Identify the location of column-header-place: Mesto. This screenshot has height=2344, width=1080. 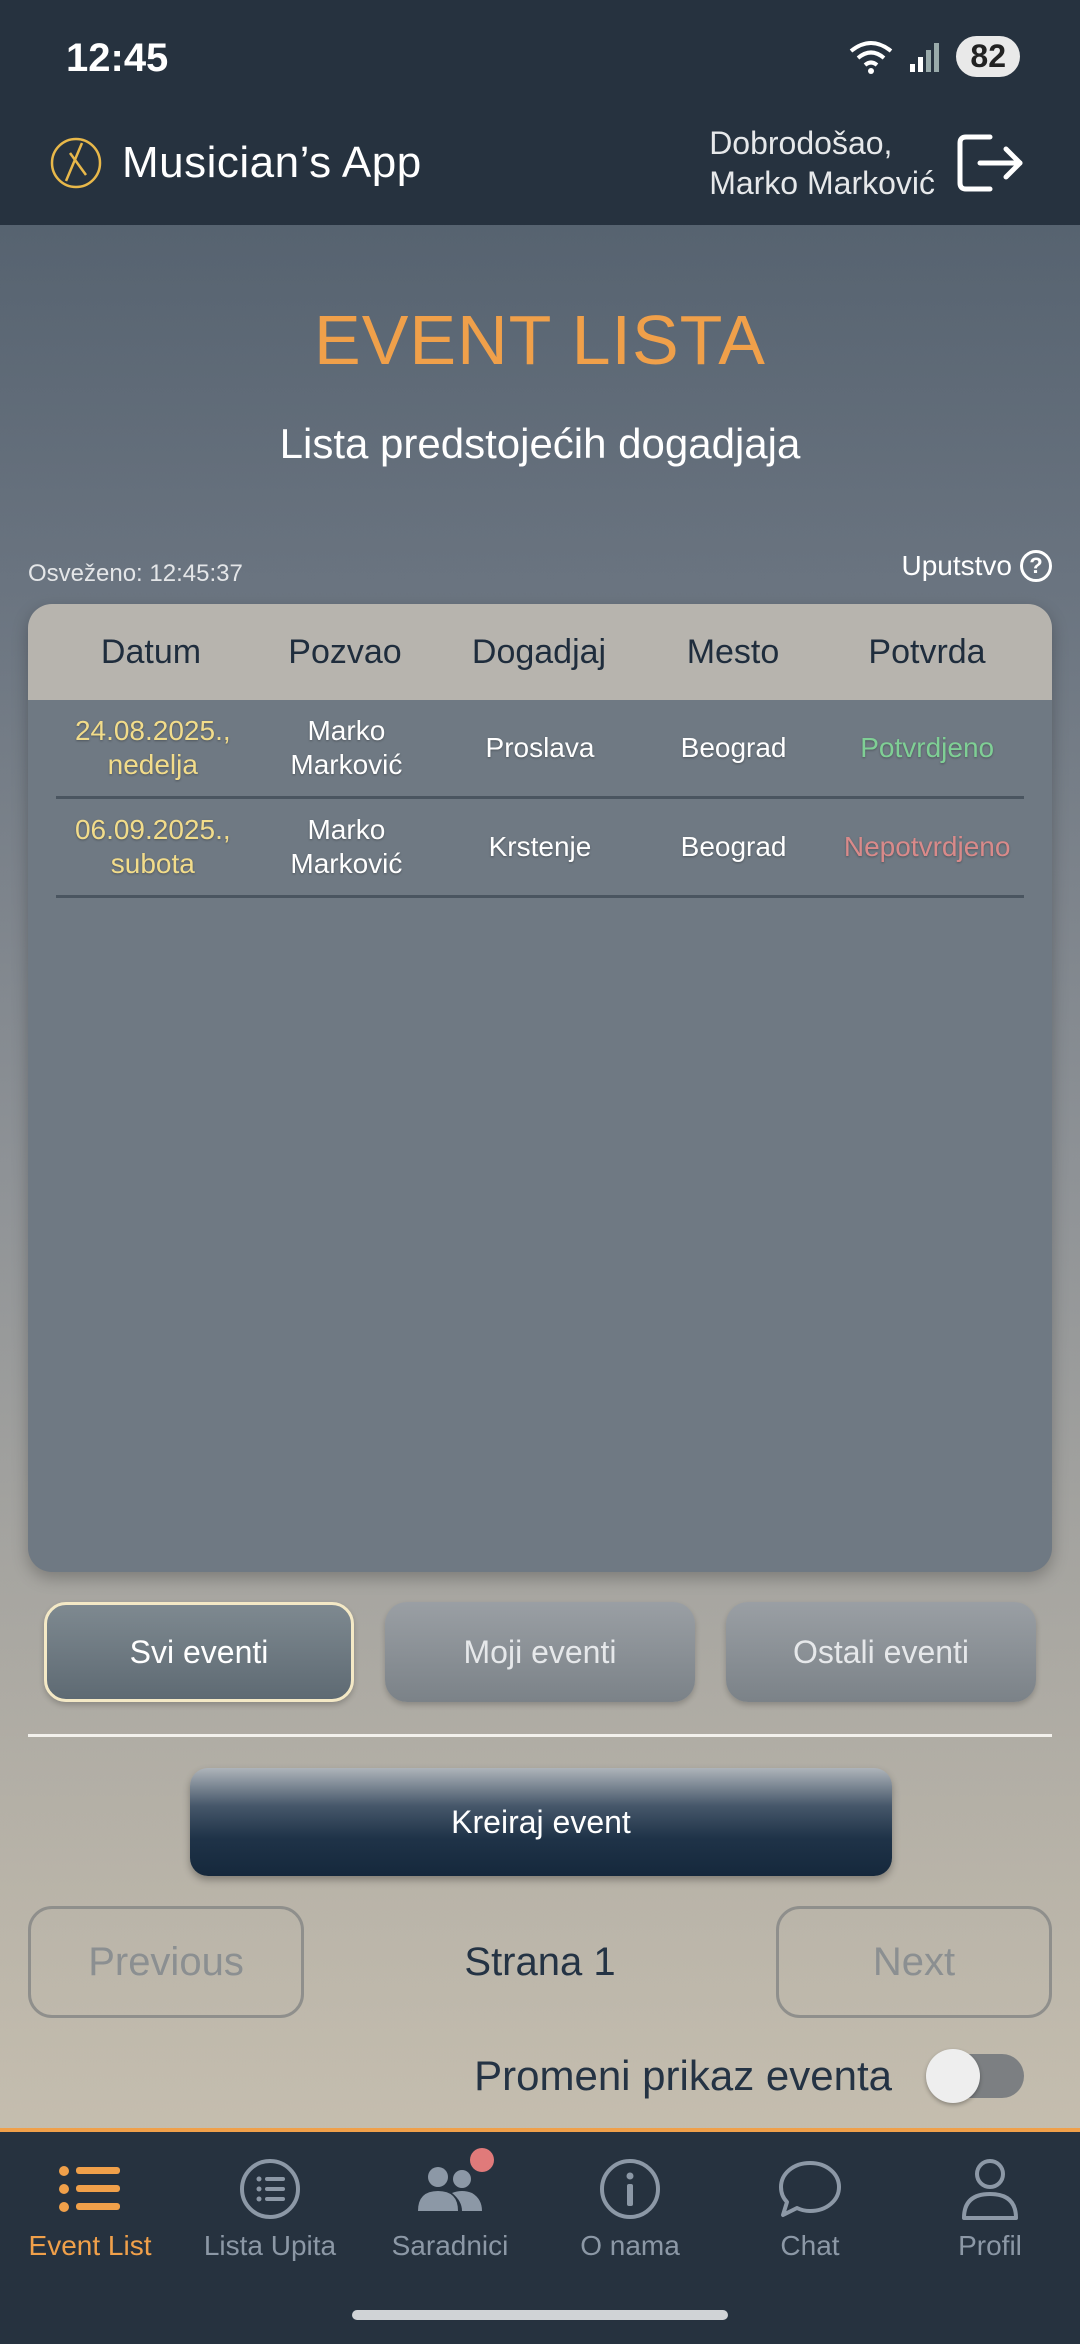
(733, 652).